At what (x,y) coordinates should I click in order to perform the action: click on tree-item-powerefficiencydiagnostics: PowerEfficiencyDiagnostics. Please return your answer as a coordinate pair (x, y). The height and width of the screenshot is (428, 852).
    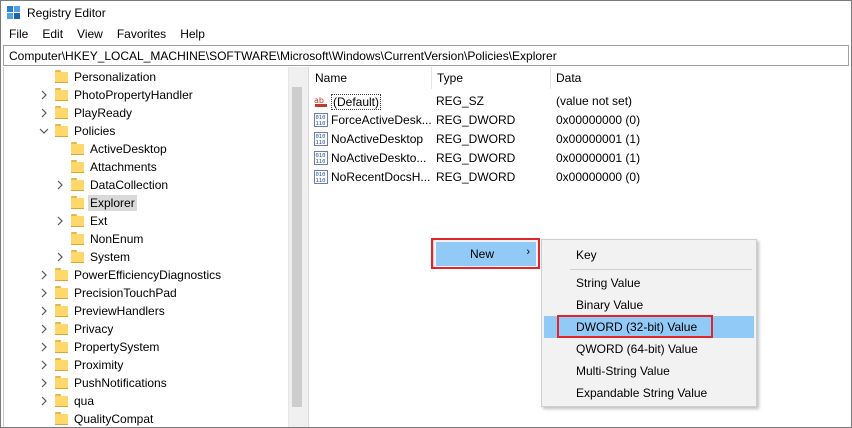
    Looking at the image, I should click on (144, 275).